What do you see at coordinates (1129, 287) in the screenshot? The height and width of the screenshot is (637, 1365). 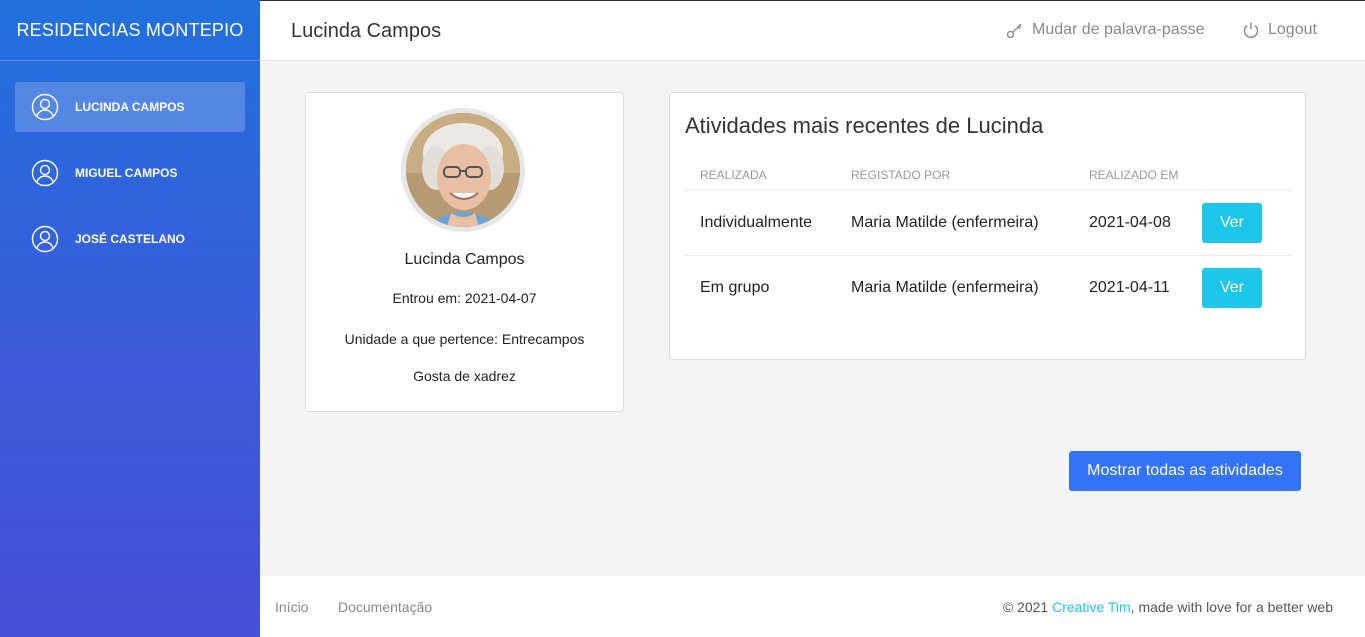 I see `cell-realizado-em: 2021-04-11` at bounding box center [1129, 287].